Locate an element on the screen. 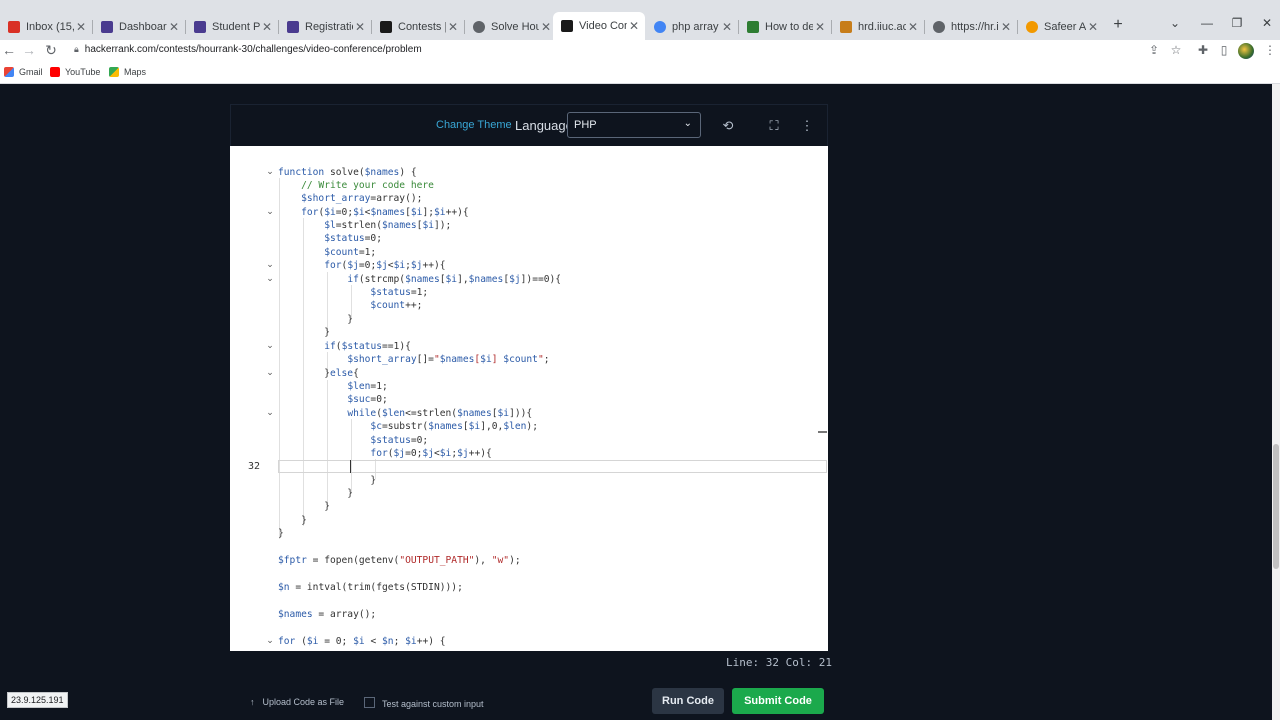 The image size is (1280, 720). page-scrollbar is located at coordinates (1276, 402).